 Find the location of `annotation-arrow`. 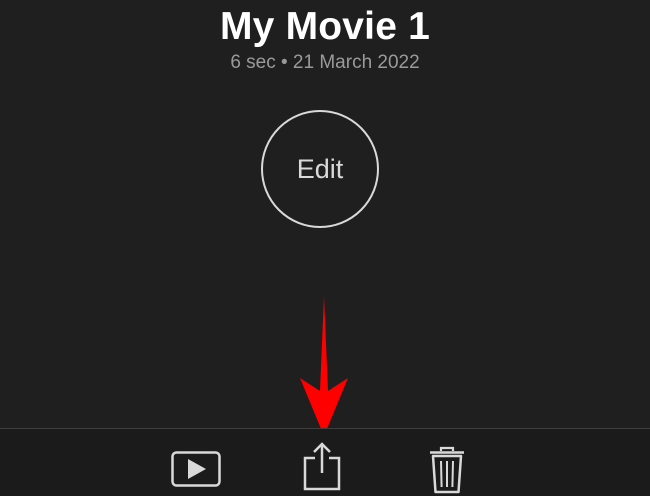

annotation-arrow is located at coordinates (324, 366).